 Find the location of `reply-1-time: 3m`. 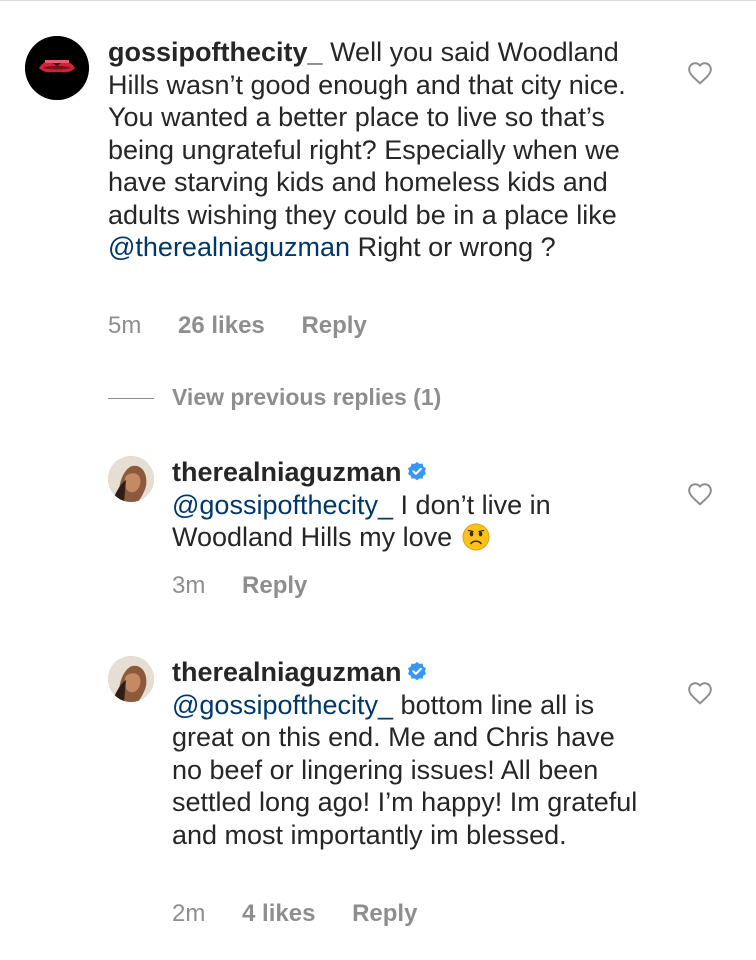

reply-1-time: 3m is located at coordinates (189, 585).